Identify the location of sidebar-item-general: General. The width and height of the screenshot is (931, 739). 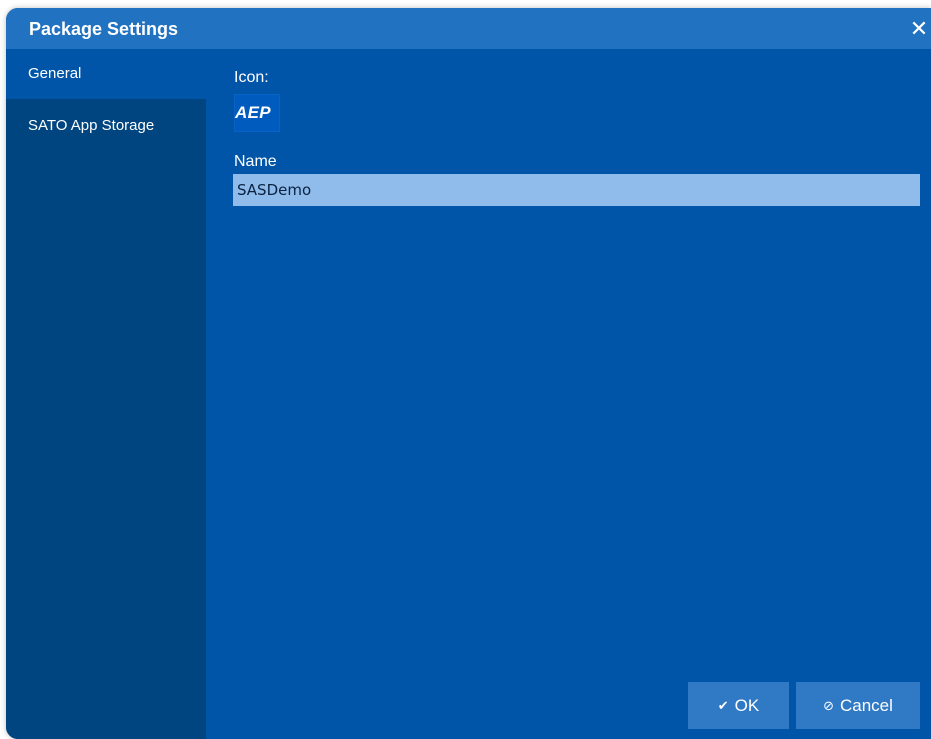
(106, 74).